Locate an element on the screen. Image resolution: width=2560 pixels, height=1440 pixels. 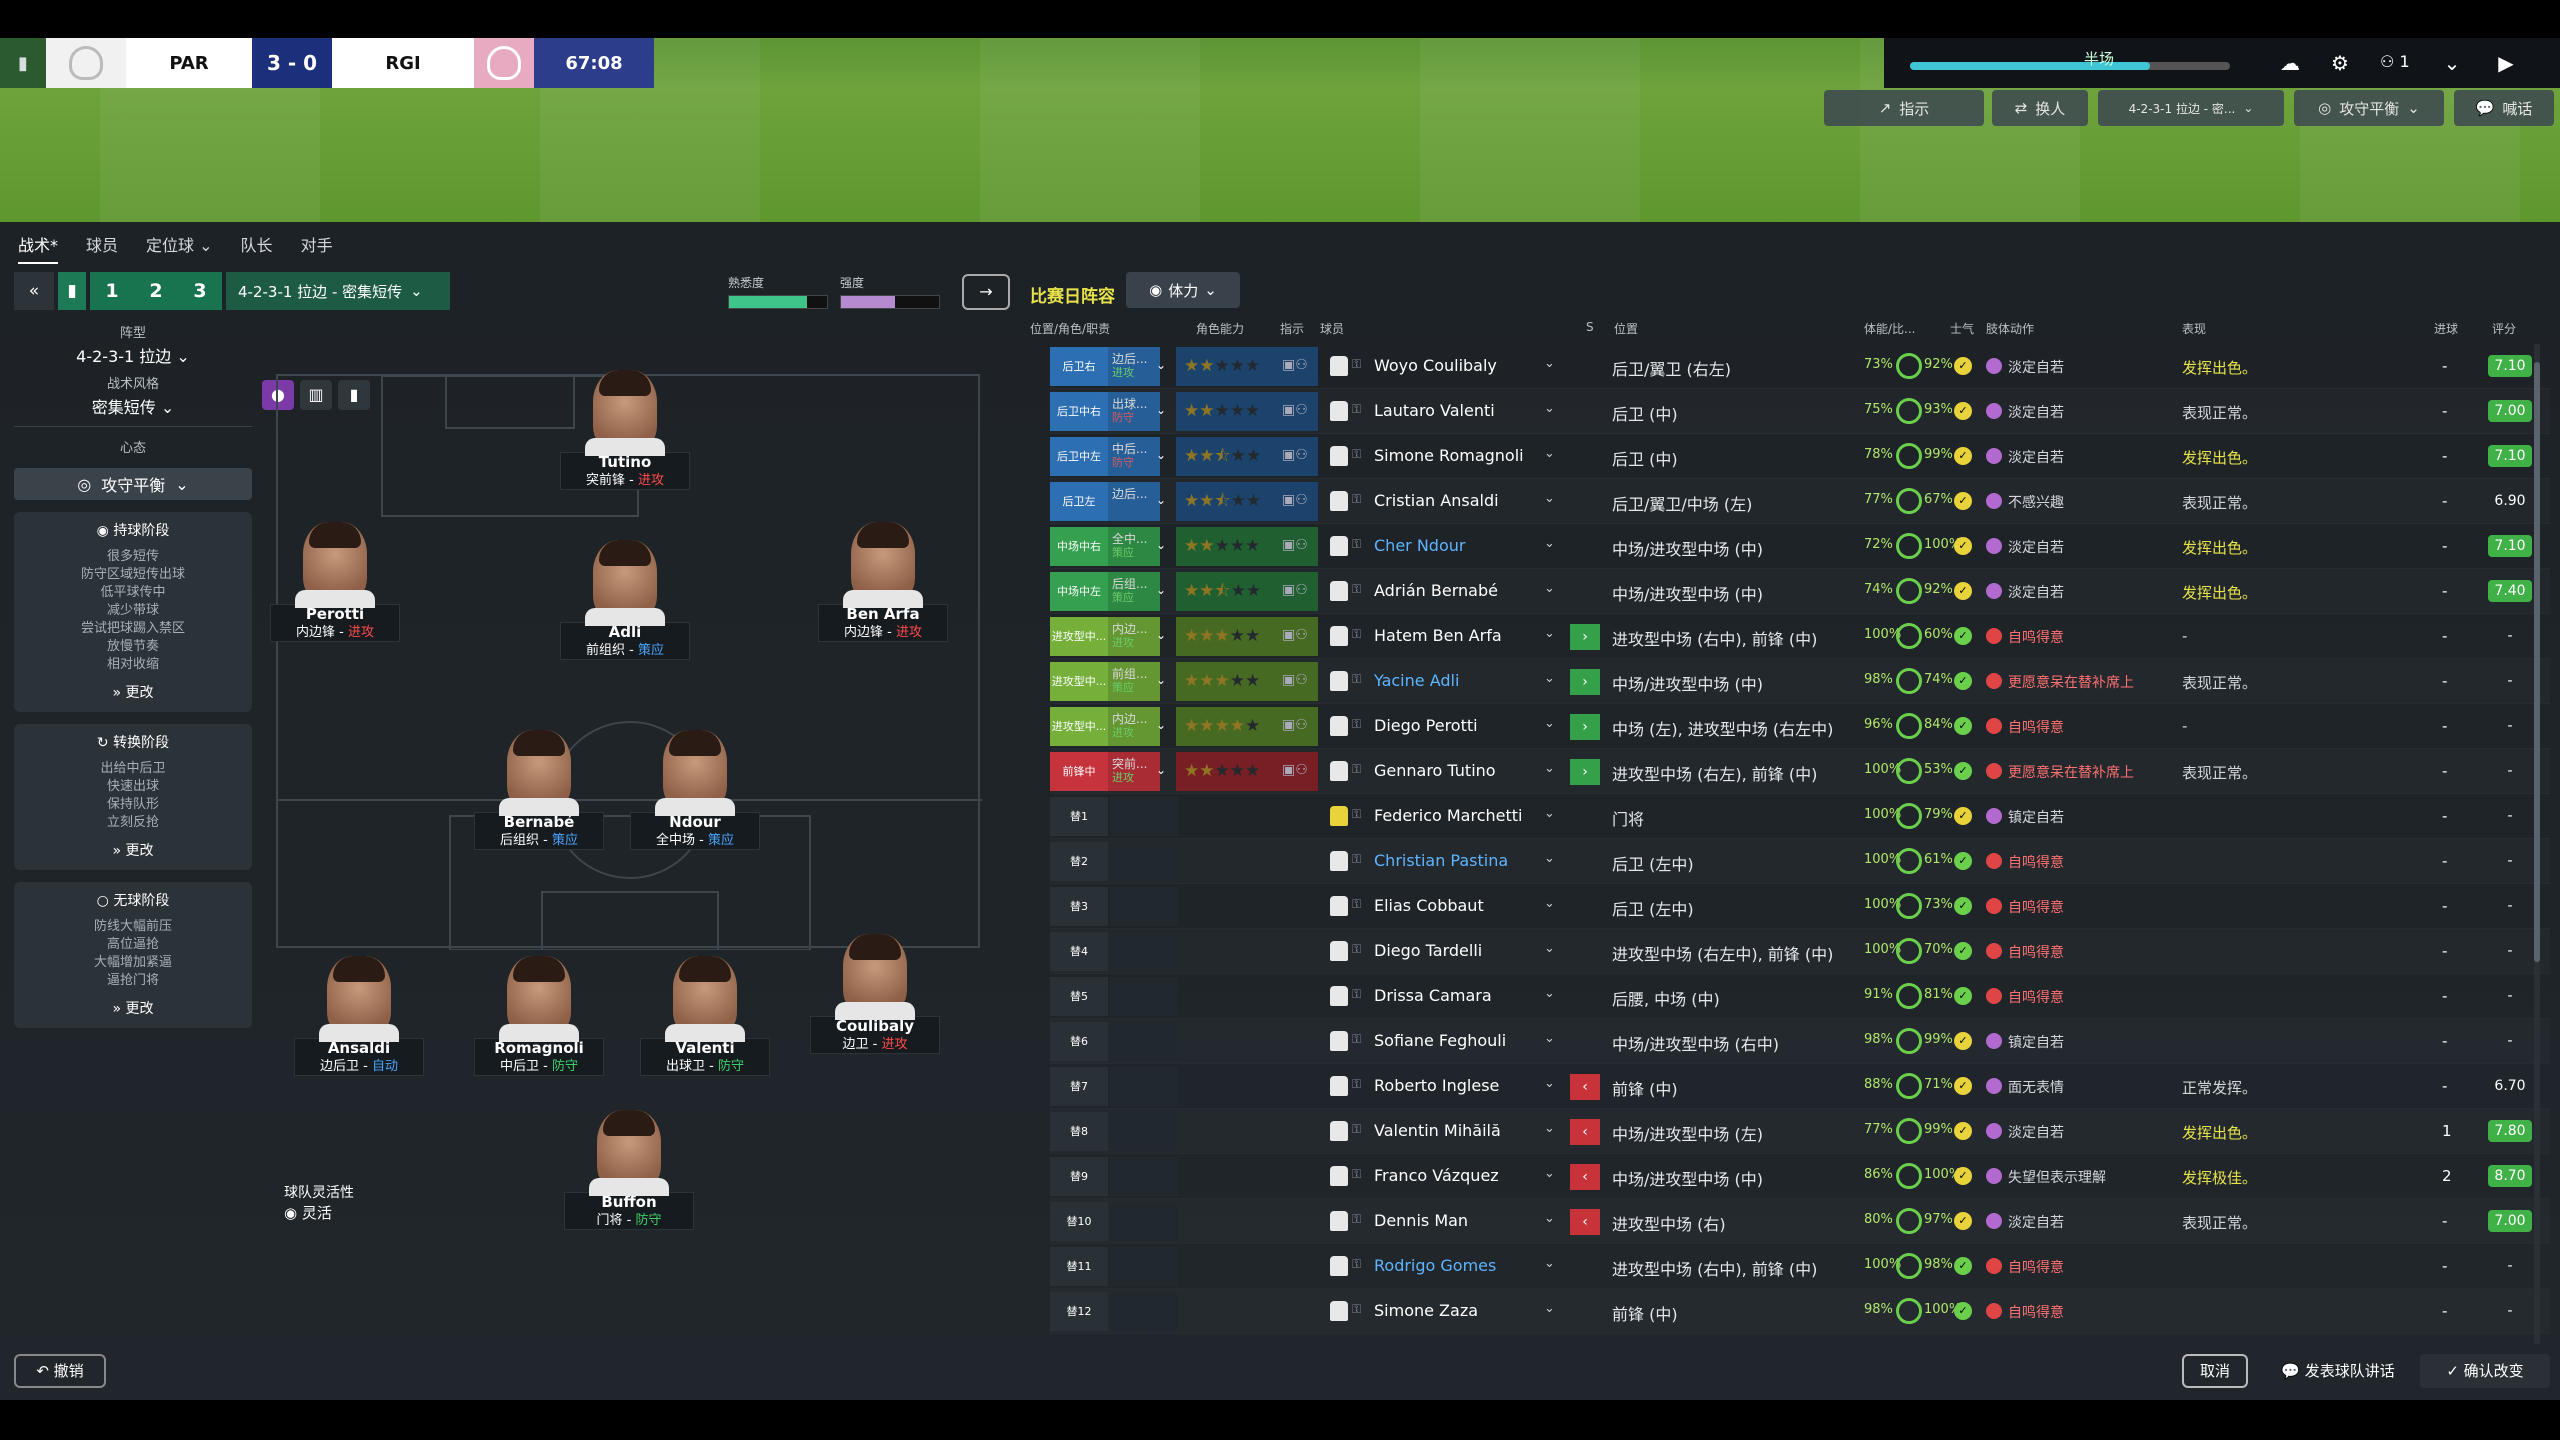
position-tag: 替12 is located at coordinates (1079, 1311).